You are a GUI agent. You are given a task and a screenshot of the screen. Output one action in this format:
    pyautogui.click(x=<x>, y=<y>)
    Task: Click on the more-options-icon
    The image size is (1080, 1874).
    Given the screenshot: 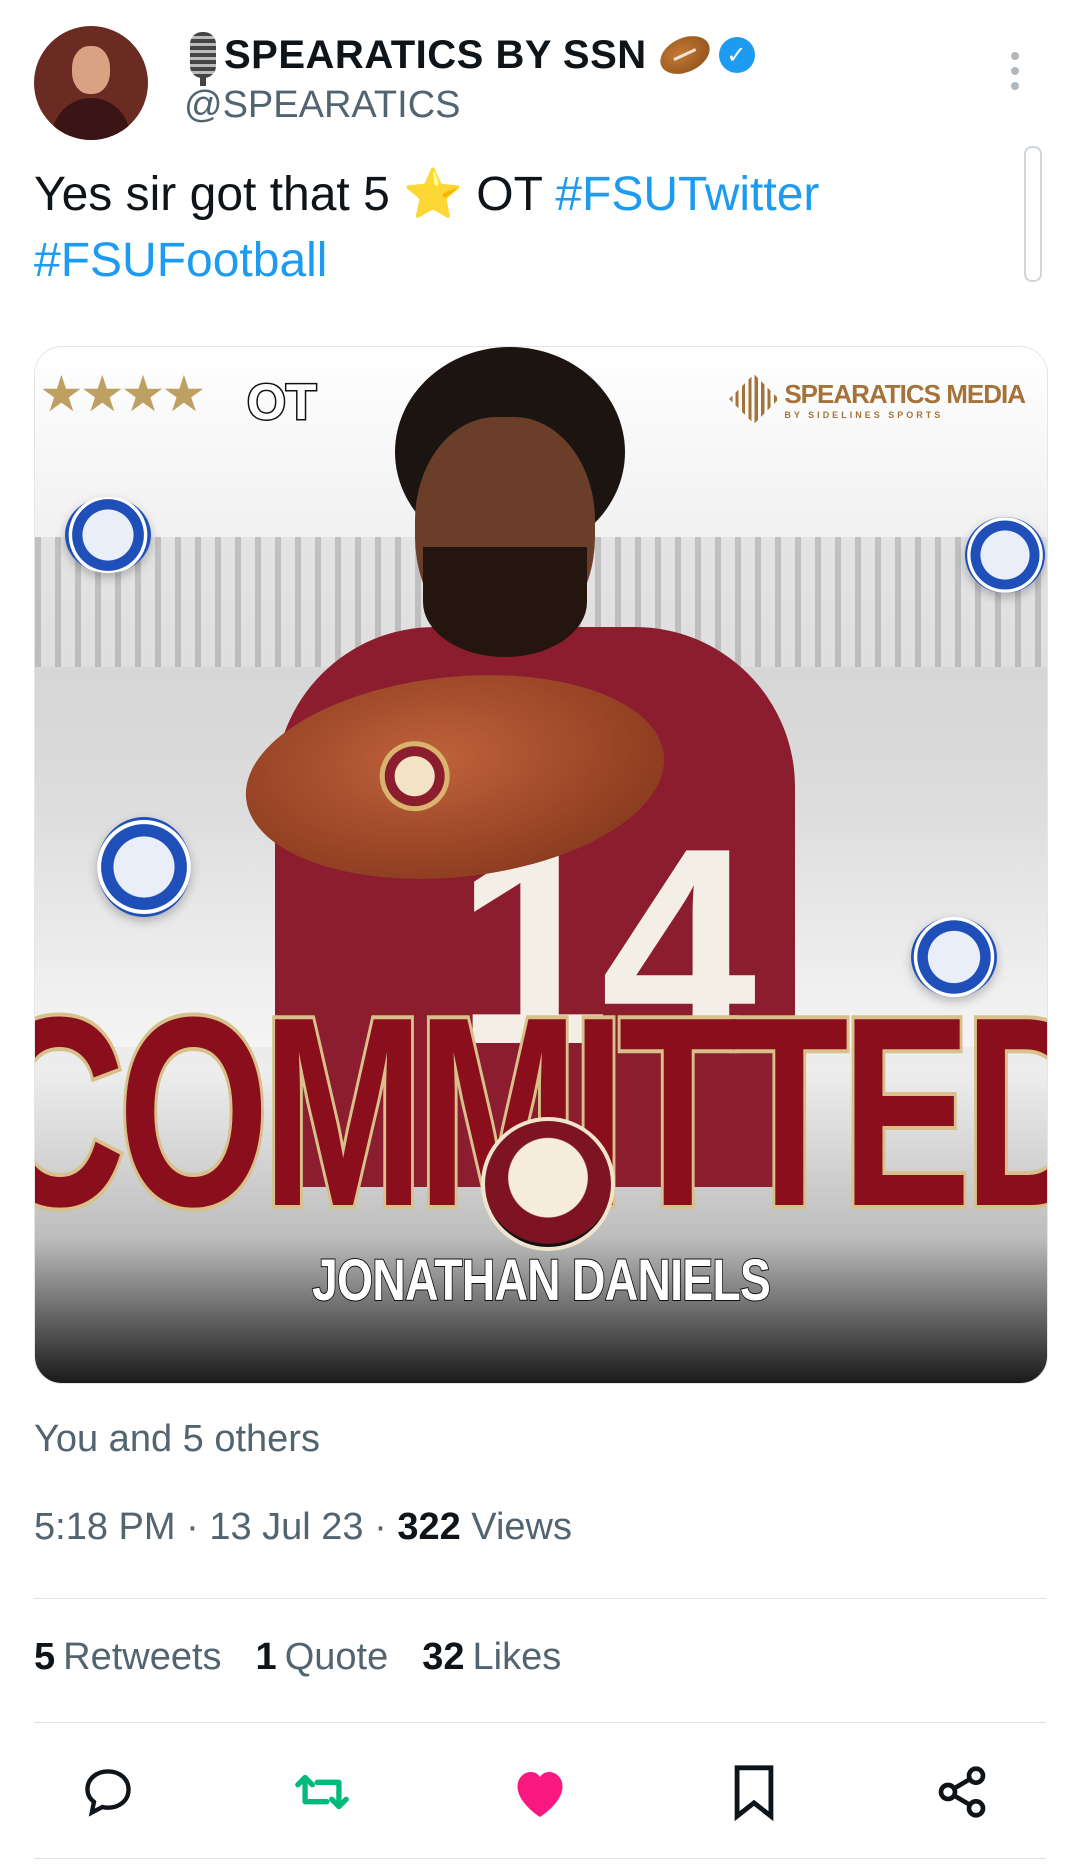 What is the action you would take?
    pyautogui.click(x=1015, y=71)
    